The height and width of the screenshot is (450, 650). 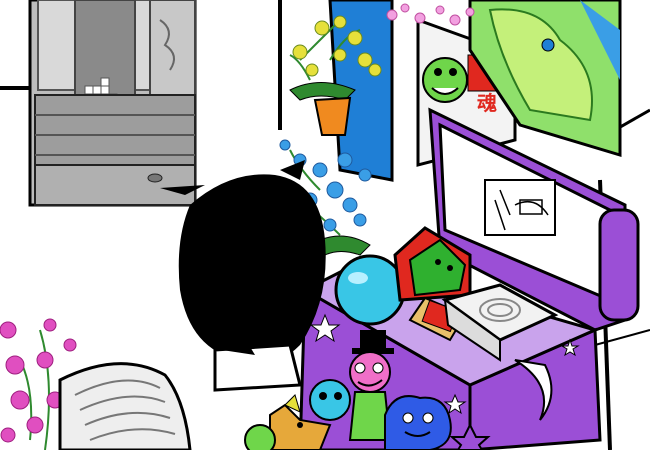 I want to click on flower-garland, so click(x=430, y=14).